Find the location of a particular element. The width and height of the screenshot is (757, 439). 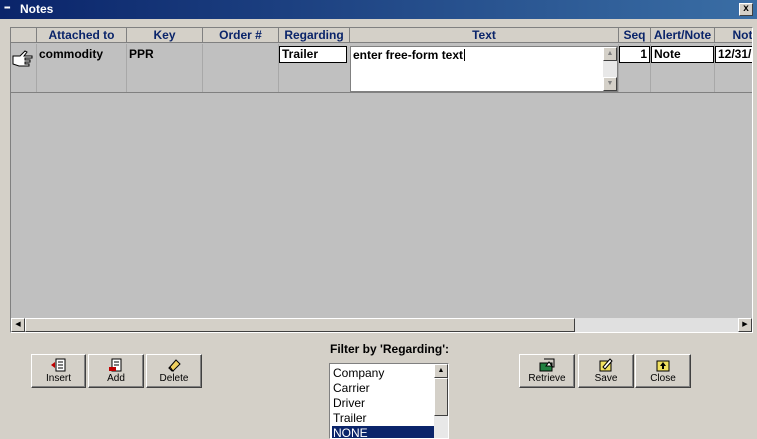

text-caret is located at coordinates (464, 55).